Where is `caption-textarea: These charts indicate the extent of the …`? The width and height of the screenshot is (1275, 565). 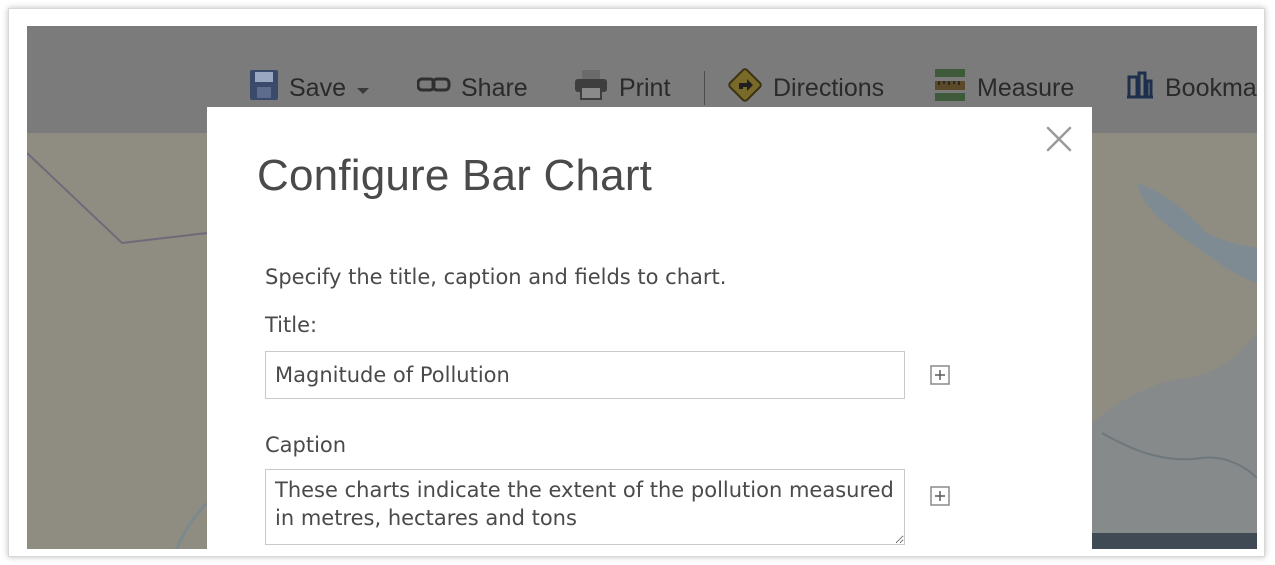 caption-textarea: These charts indicate the extent of the … is located at coordinates (585, 507).